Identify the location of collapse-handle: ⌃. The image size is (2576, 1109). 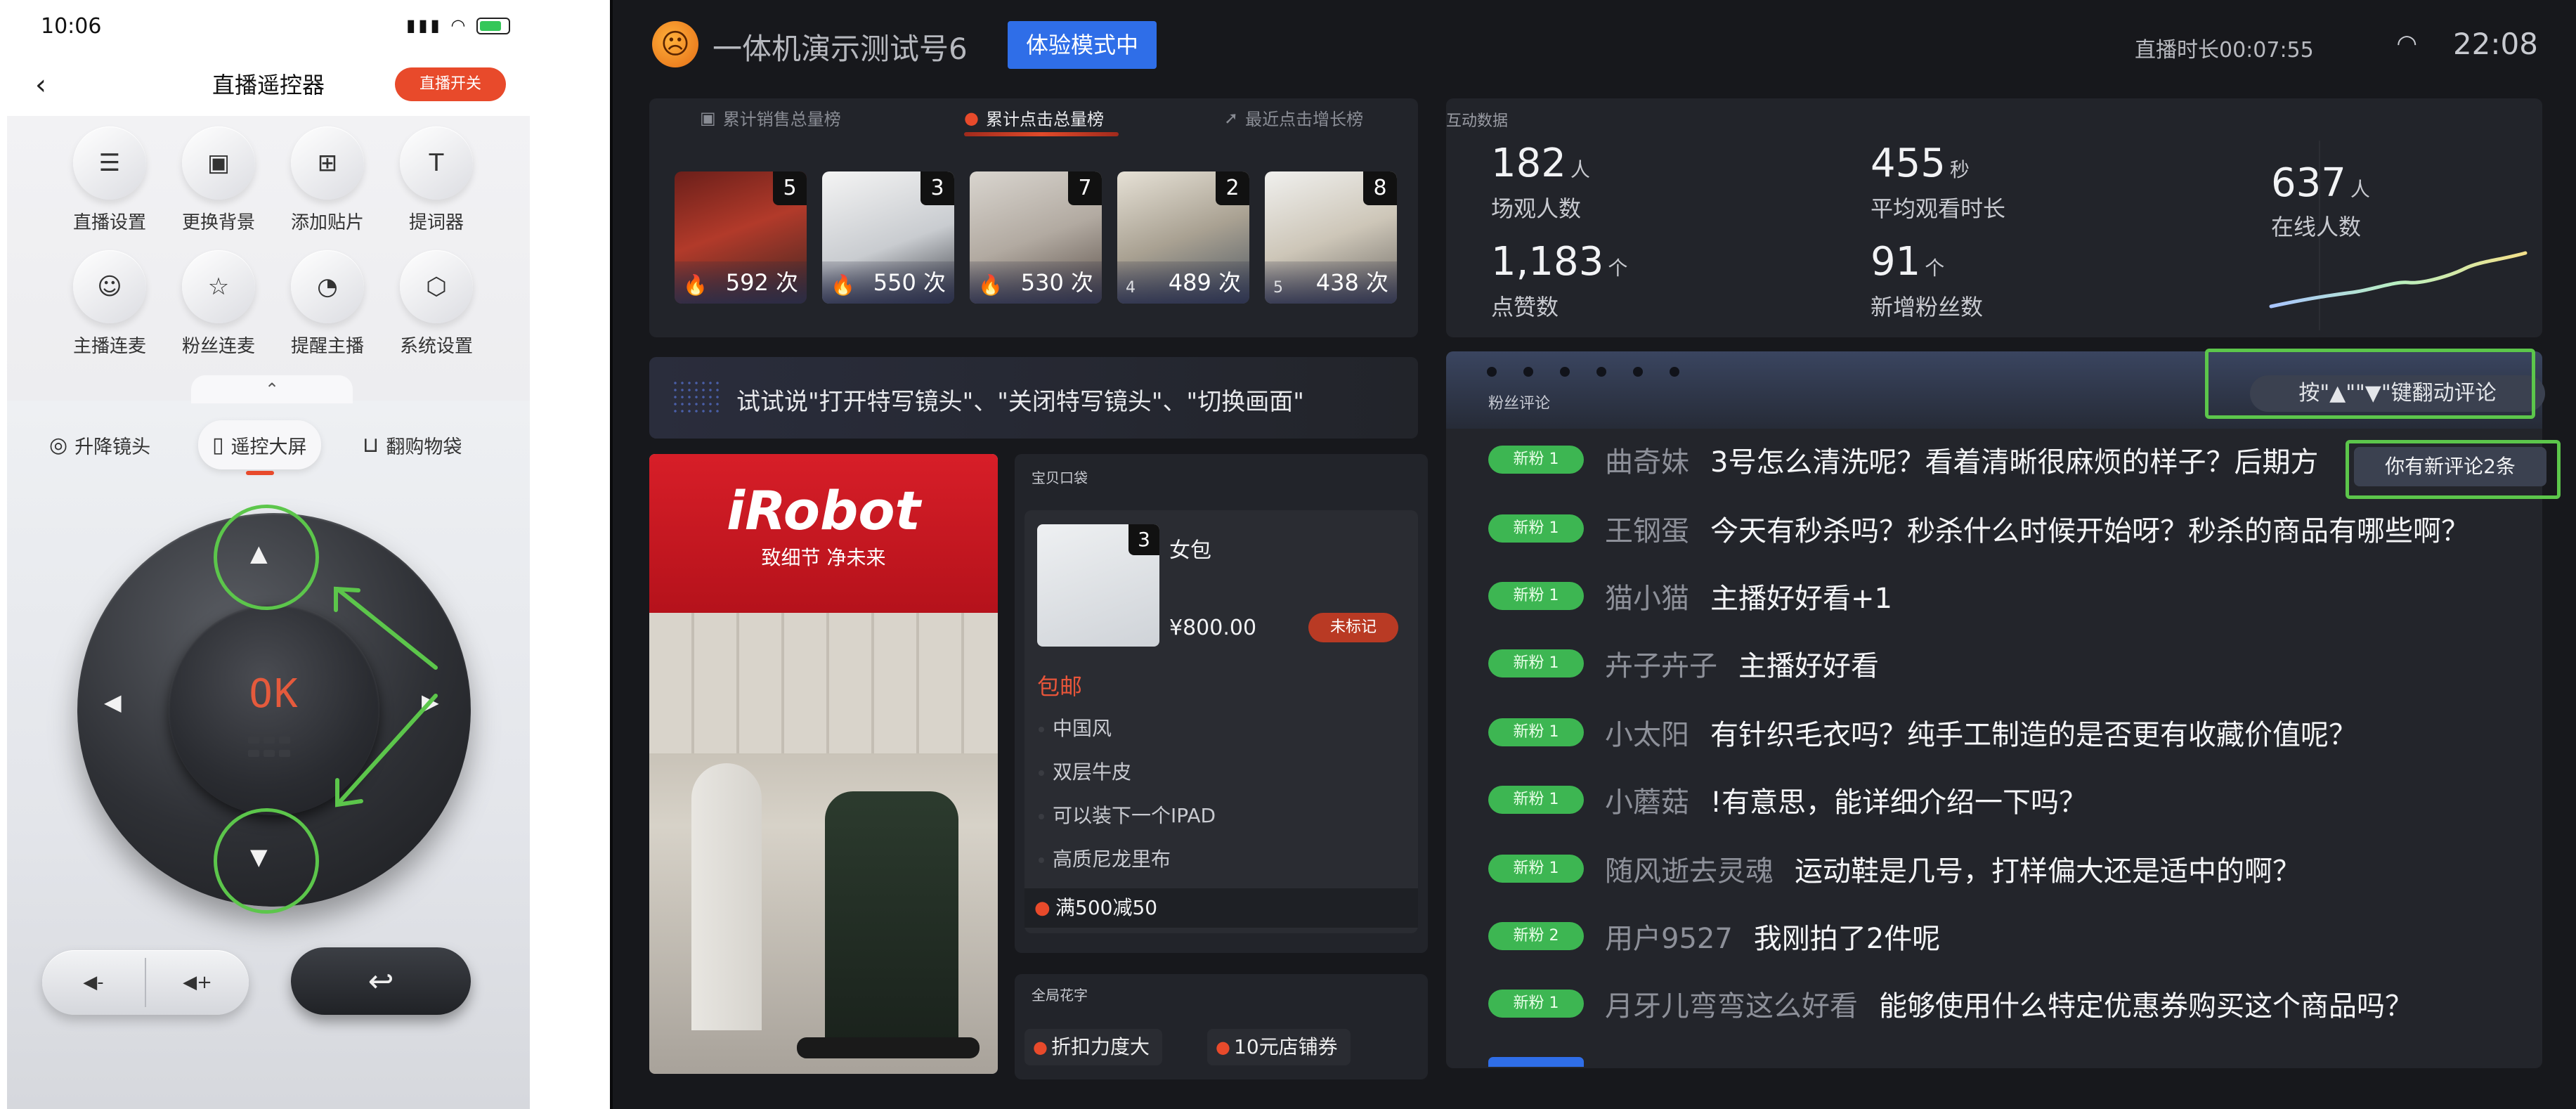
(272, 389).